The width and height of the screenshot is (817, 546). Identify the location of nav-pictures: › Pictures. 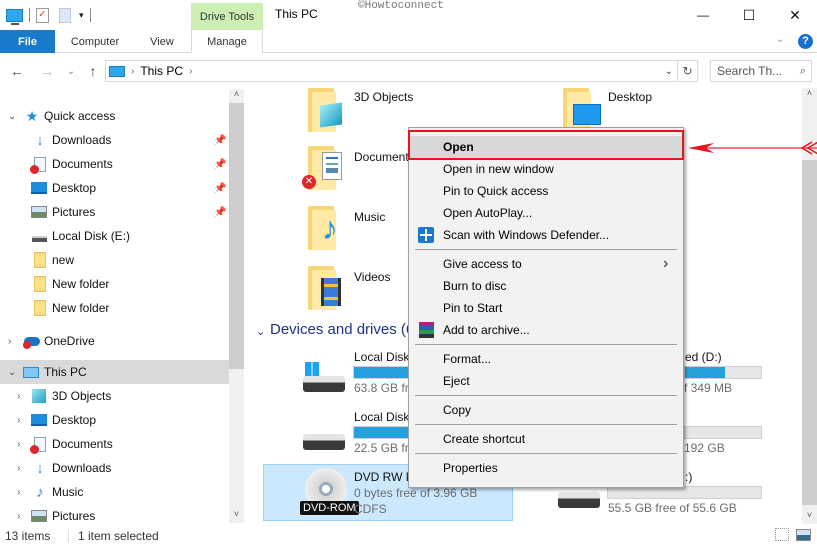
(115, 515).